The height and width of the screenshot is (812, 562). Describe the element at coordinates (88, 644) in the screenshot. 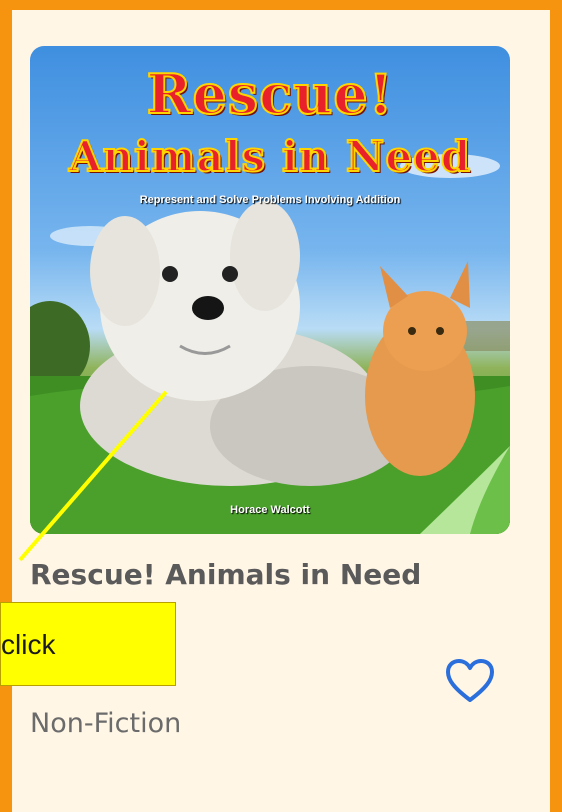

I see `annotation-callout: click` at that location.